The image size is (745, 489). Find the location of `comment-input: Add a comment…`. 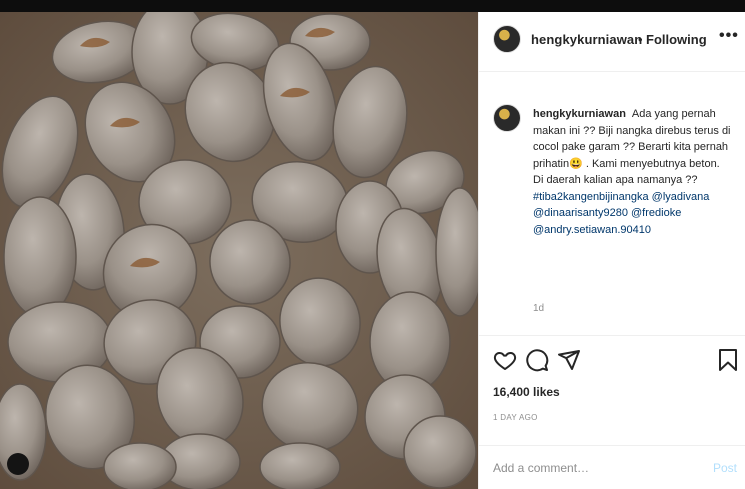

comment-input: Add a comment… is located at coordinates (541, 468).